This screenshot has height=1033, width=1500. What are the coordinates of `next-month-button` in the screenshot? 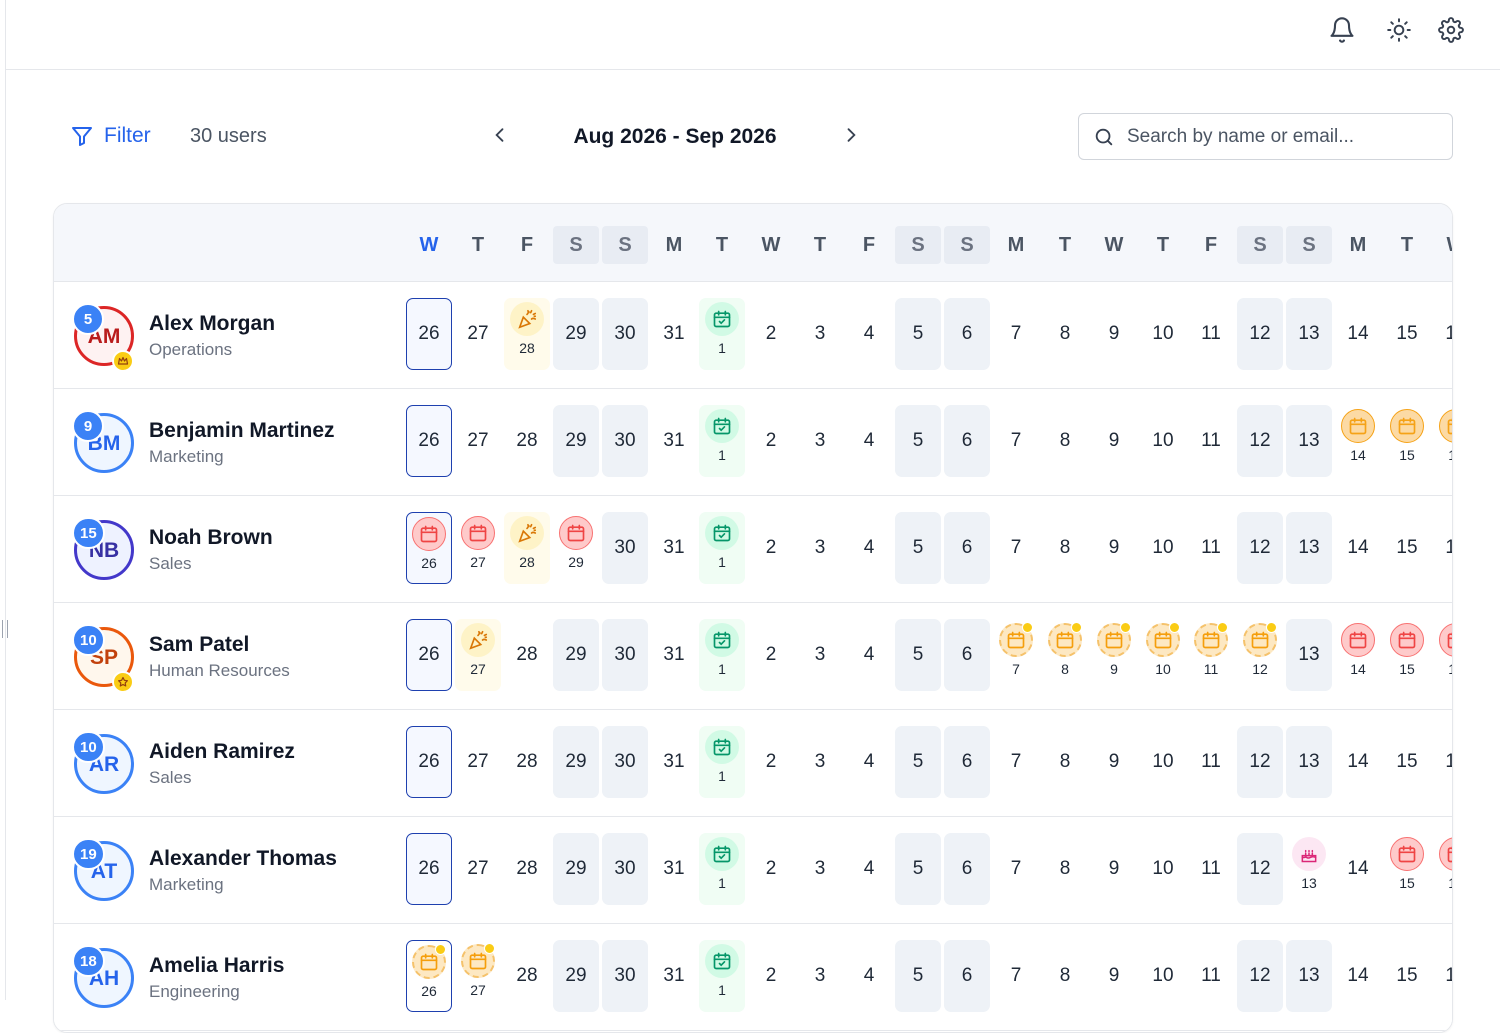 It's located at (851, 135).